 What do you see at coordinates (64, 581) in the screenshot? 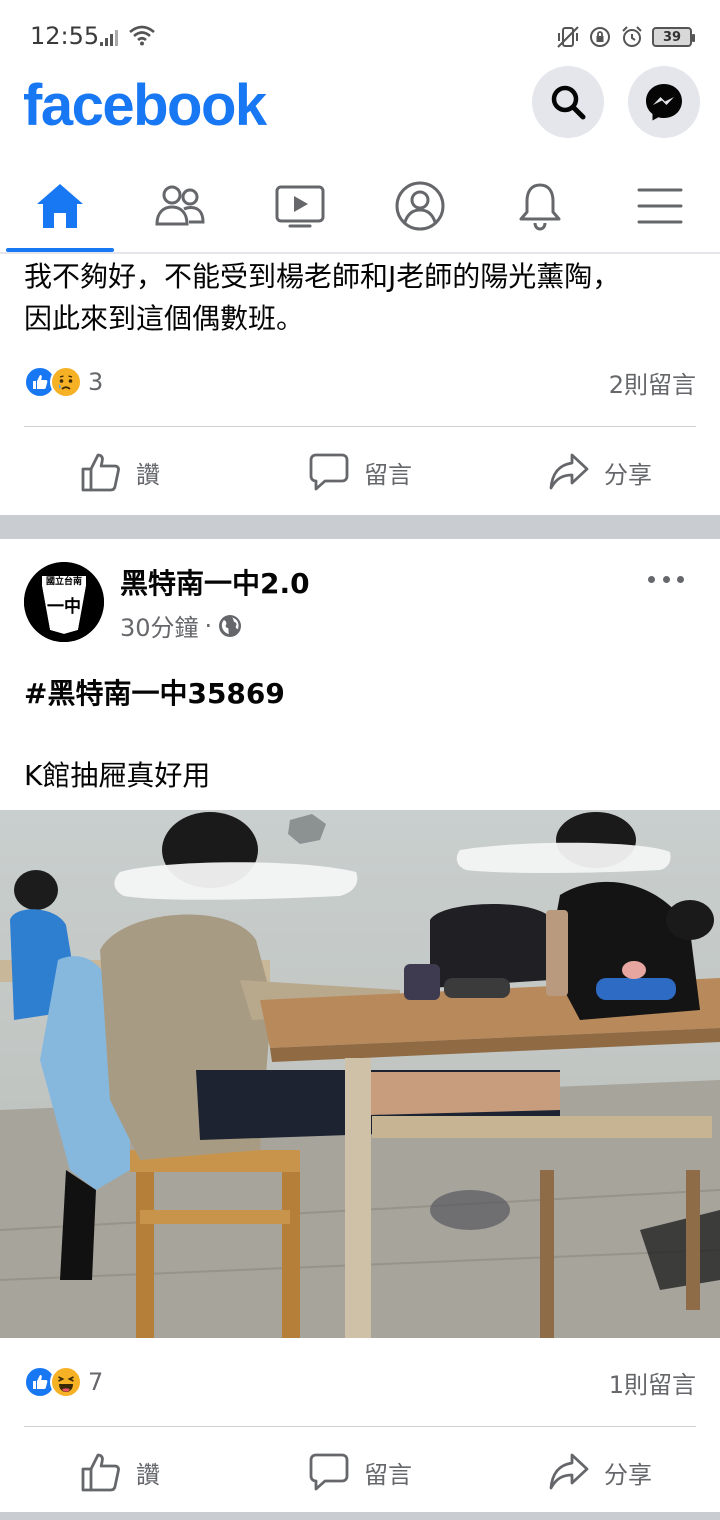
I see `avatar-top-text: 國立台南` at bounding box center [64, 581].